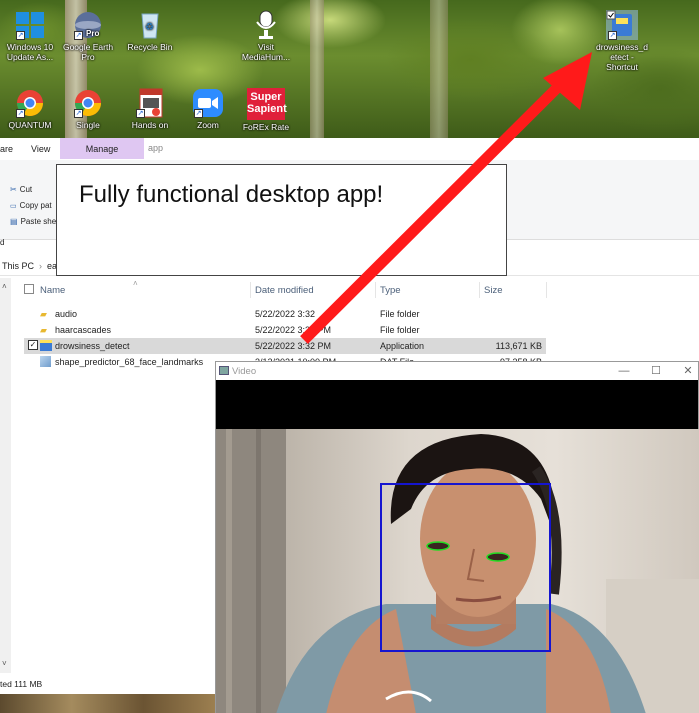 The height and width of the screenshot is (713, 699). Describe the element at coordinates (498, 557) in the screenshot. I see `right-eye-contour` at that location.